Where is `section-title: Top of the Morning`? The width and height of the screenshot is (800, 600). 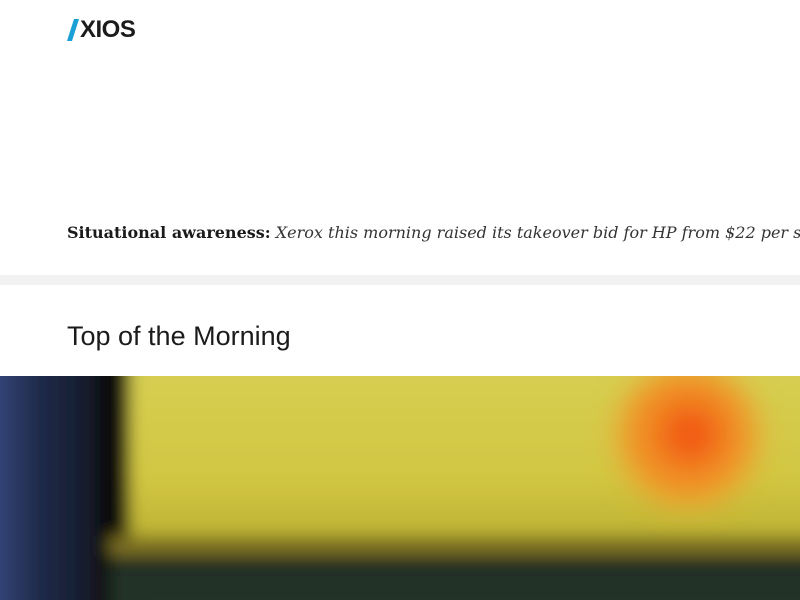 section-title: Top of the Morning is located at coordinates (179, 336).